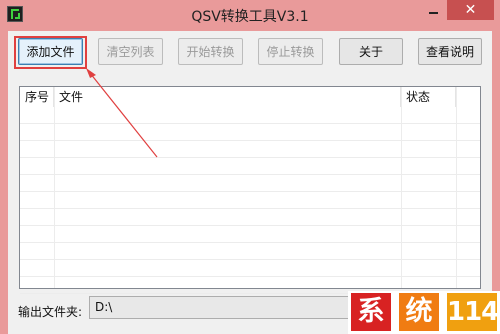 Image resolution: width=500 pixels, height=334 pixels. Describe the element at coordinates (419, 312) in the screenshot. I see `watermark-char-2: 统` at that location.